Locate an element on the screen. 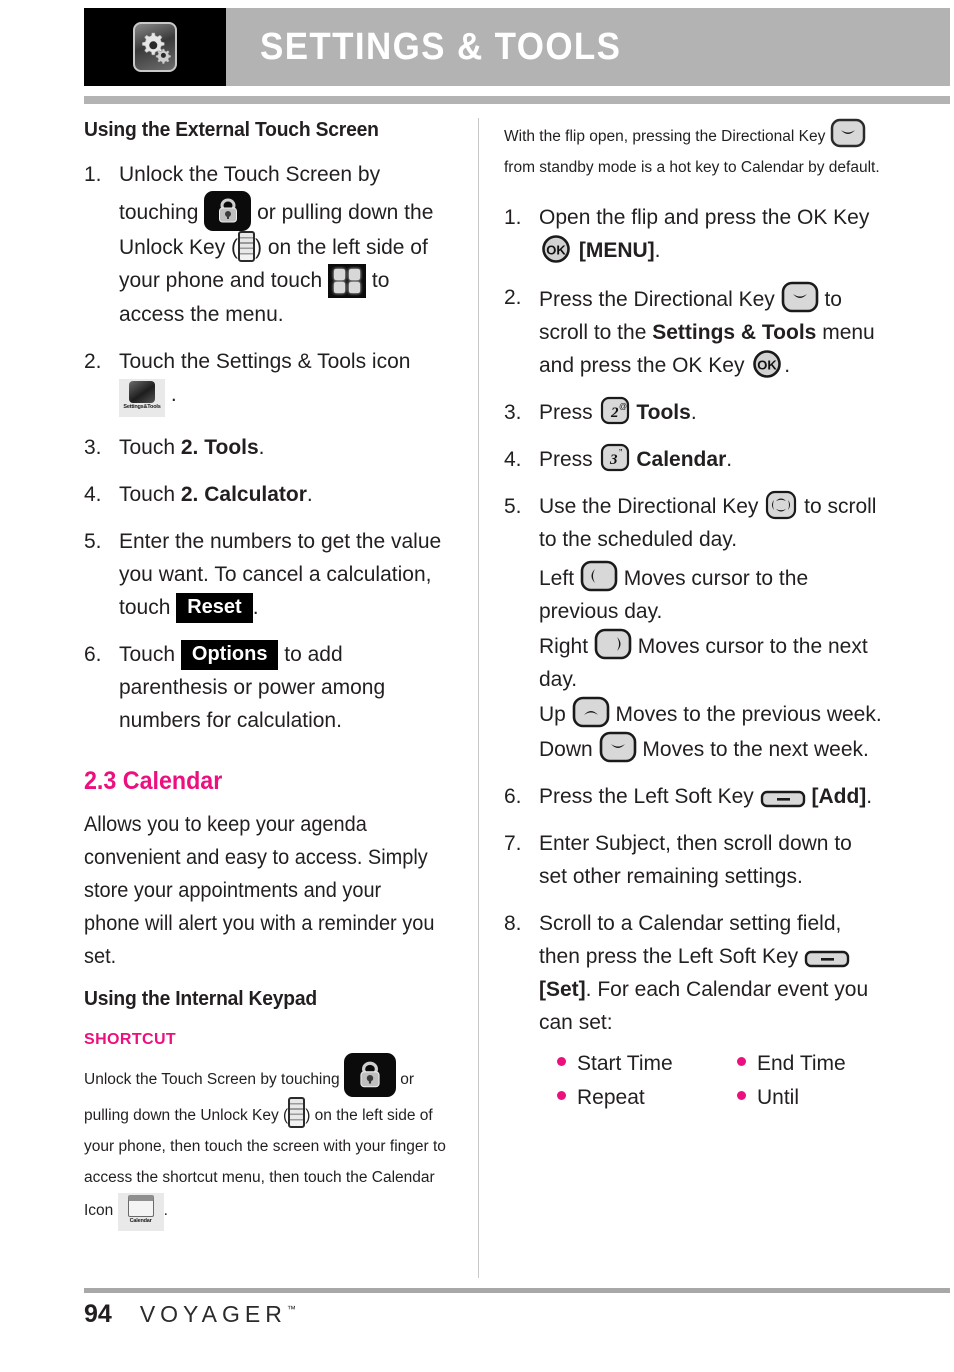 Image resolution: width=954 pixels, height=1372 pixels. direction-label: Down is located at coordinates (566, 749).